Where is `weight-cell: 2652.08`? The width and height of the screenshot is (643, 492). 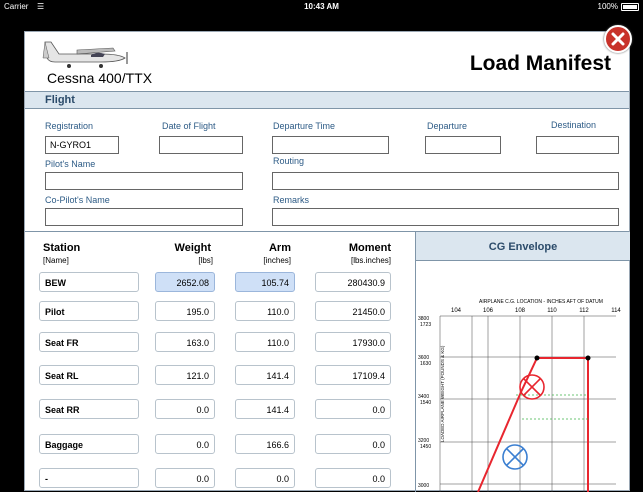 weight-cell: 2652.08 is located at coordinates (185, 282).